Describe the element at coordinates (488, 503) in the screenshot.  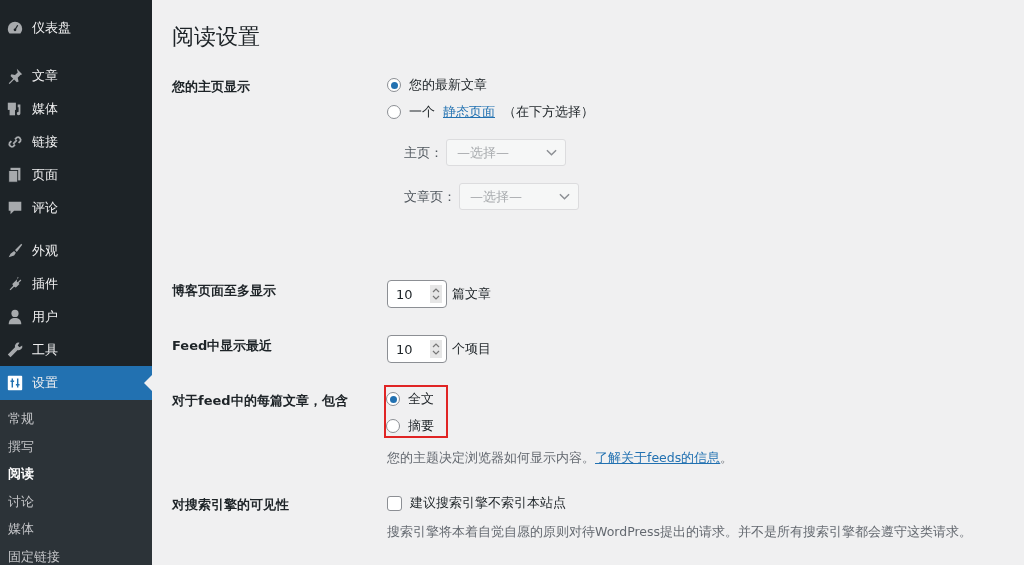
I see `option-label: 建议搜索引擎不索引本站点` at that location.